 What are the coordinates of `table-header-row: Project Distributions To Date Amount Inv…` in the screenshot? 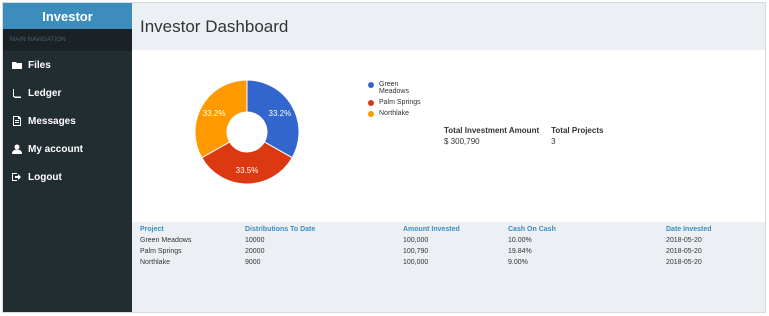 It's located at (450, 229).